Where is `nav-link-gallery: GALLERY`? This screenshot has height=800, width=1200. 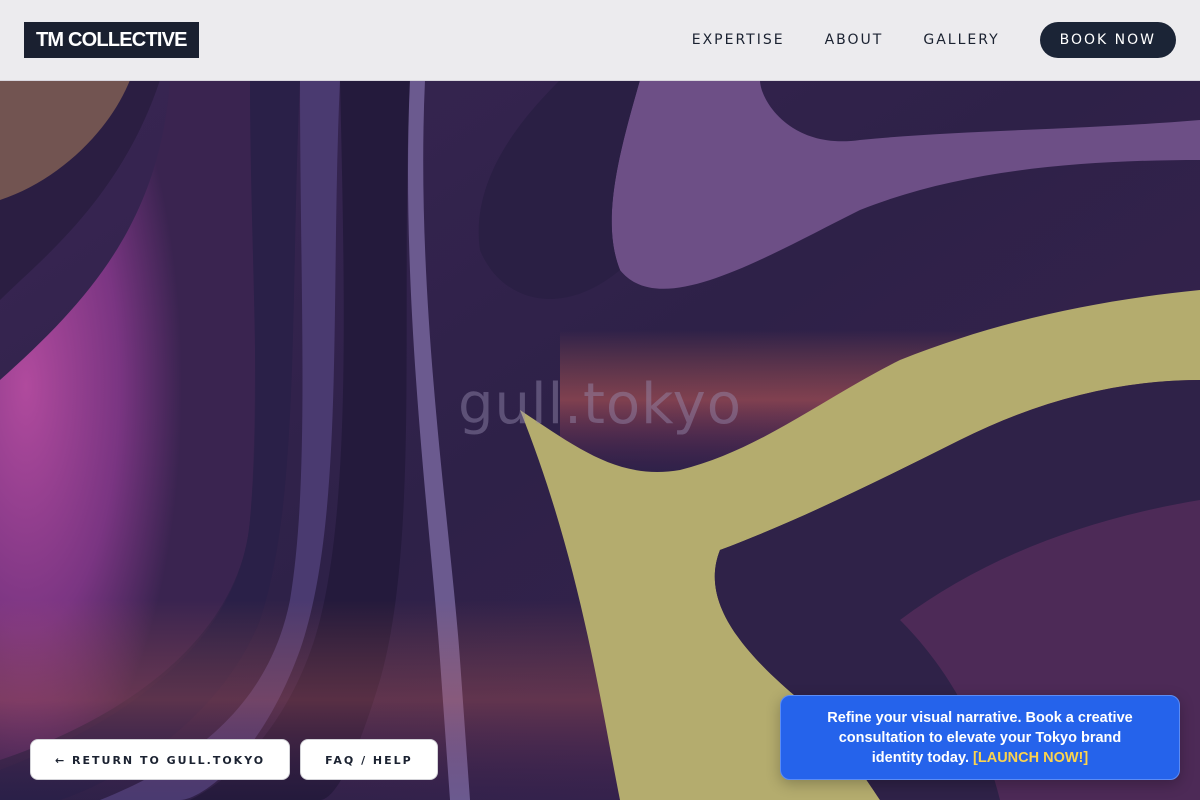 nav-link-gallery: GALLERY is located at coordinates (961, 40).